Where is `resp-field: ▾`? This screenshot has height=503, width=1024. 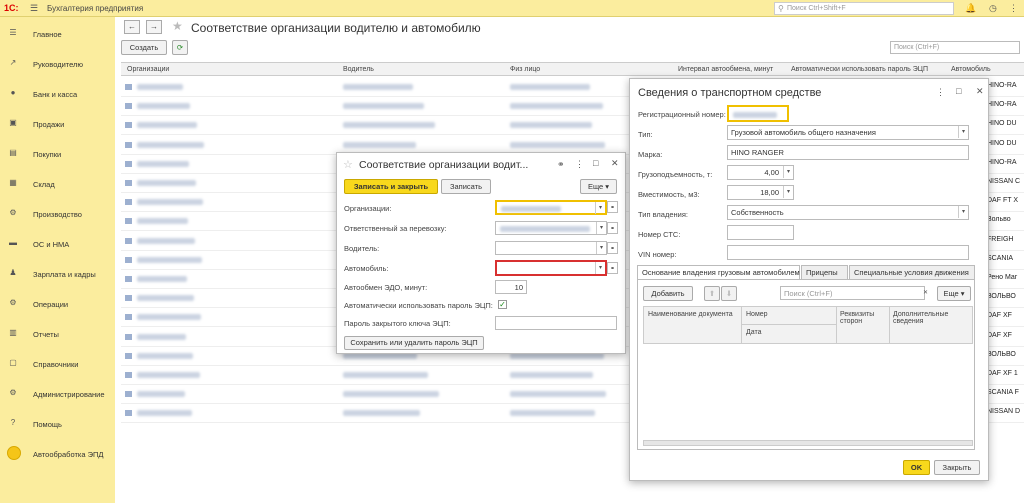
resp-field: ▾ is located at coordinates (551, 228).